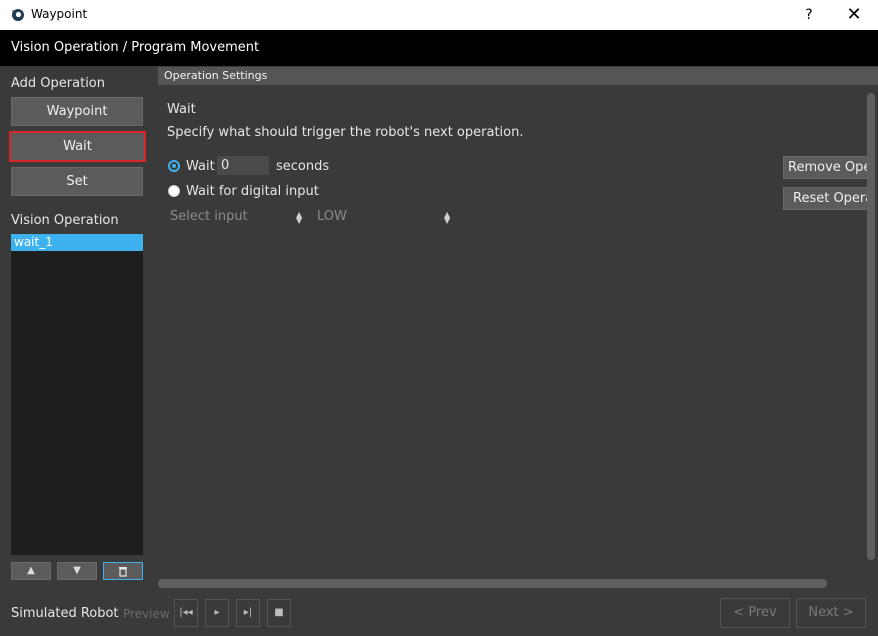 This screenshot has height=636, width=878. I want to click on settings-heading: Wait, so click(181, 109).